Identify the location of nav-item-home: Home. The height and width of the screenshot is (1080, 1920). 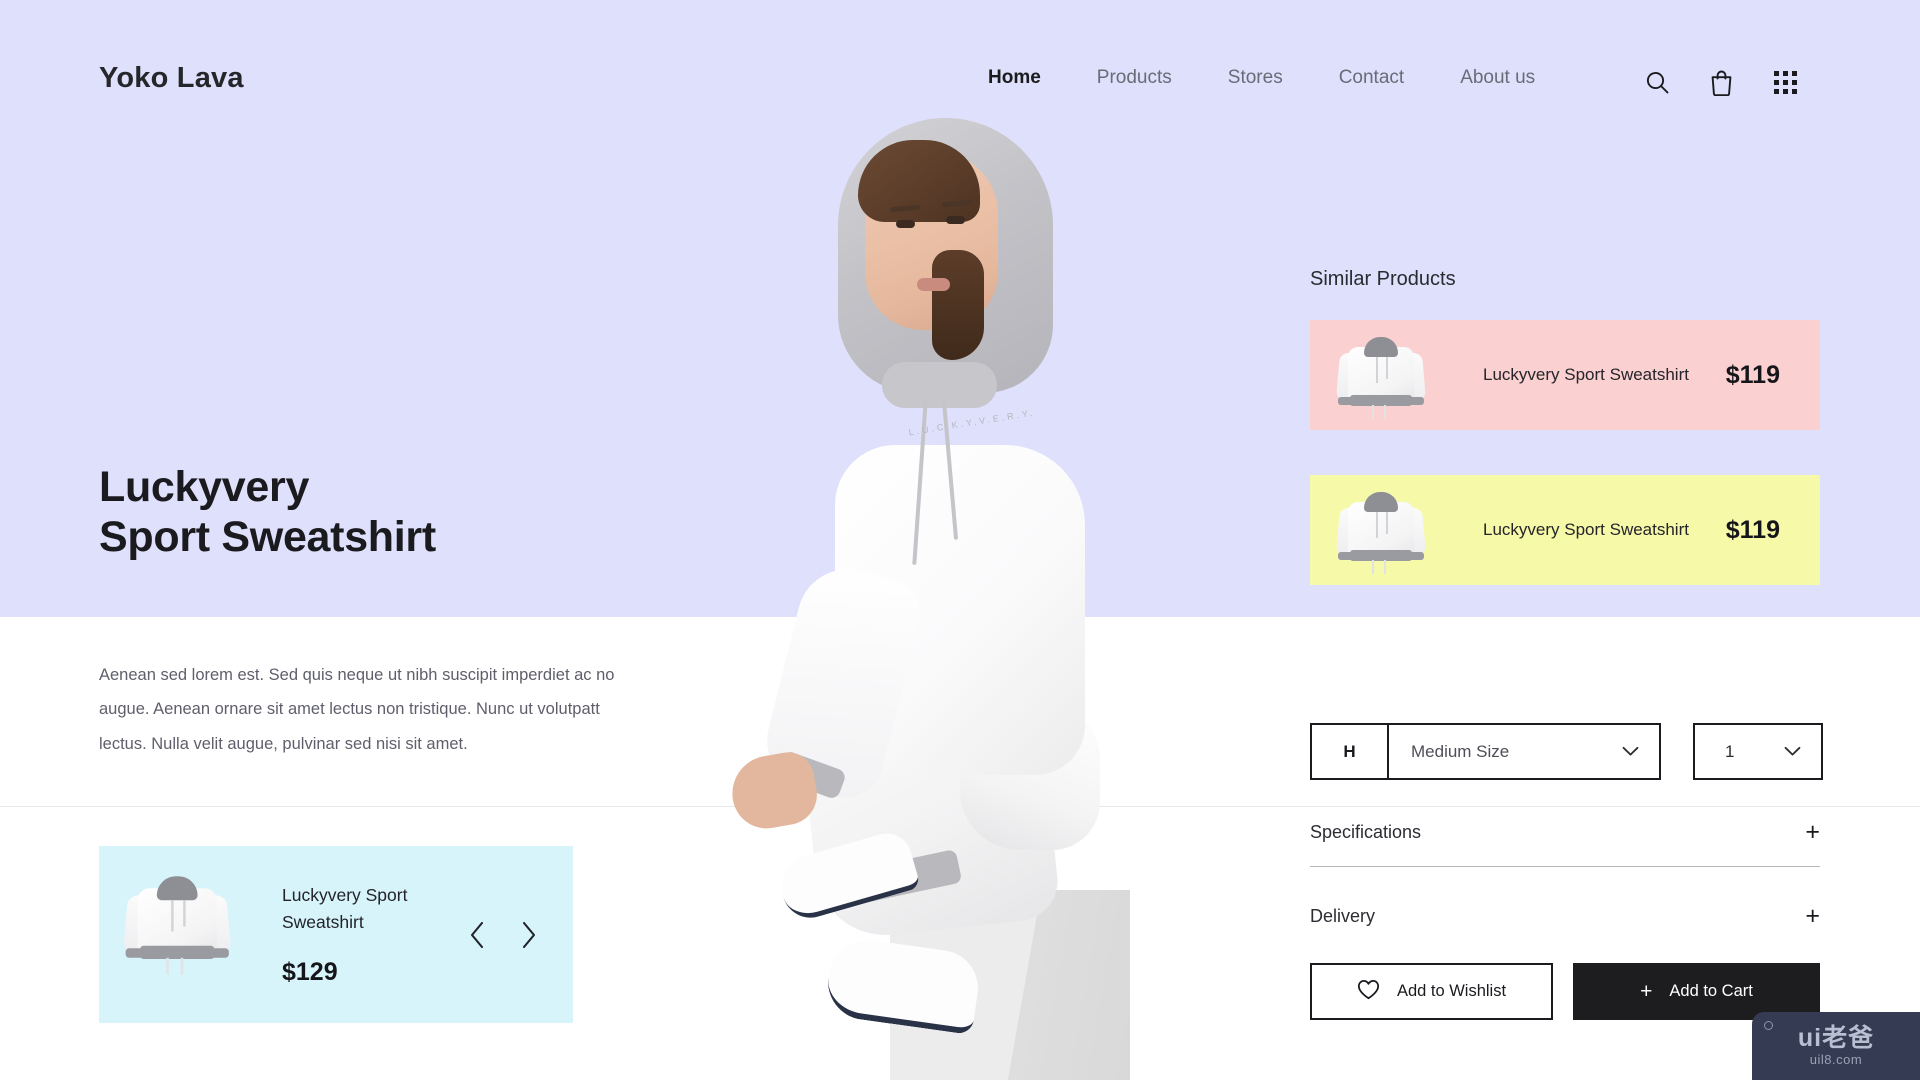
(1014, 78).